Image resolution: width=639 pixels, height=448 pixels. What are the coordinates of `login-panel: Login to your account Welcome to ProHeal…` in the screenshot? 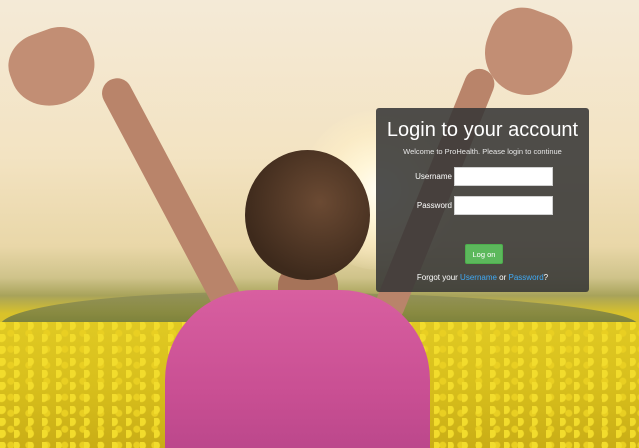 It's located at (482, 200).